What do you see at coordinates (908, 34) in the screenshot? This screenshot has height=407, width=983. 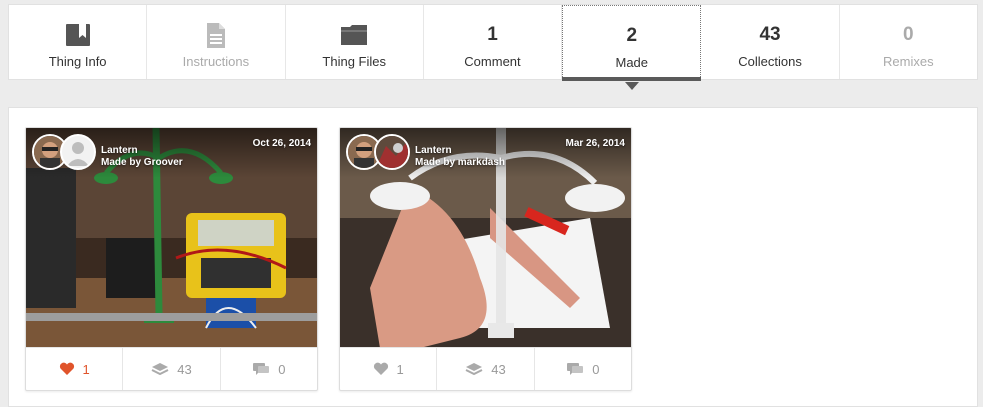 I see `remixes-count: 0` at bounding box center [908, 34].